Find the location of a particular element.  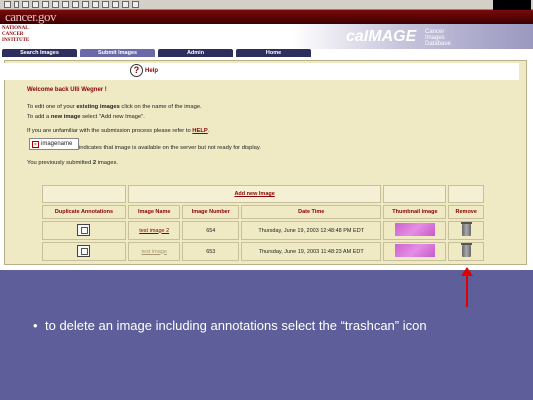

browser-toolbar is located at coordinates (266, 5).